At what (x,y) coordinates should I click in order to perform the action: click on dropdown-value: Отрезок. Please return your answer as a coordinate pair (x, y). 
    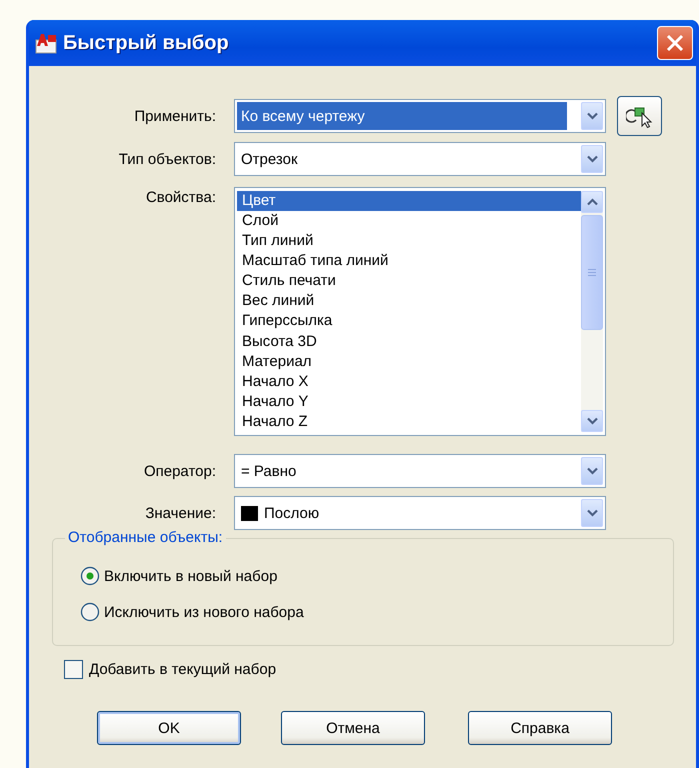
    Looking at the image, I should click on (269, 159).